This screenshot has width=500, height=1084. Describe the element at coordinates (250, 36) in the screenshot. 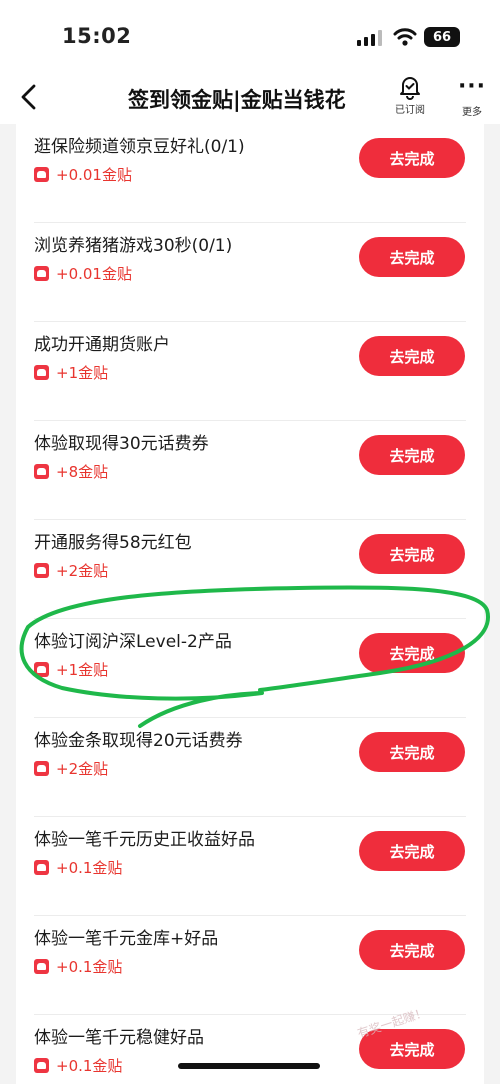

I see `status-bar: 15:02 66` at that location.